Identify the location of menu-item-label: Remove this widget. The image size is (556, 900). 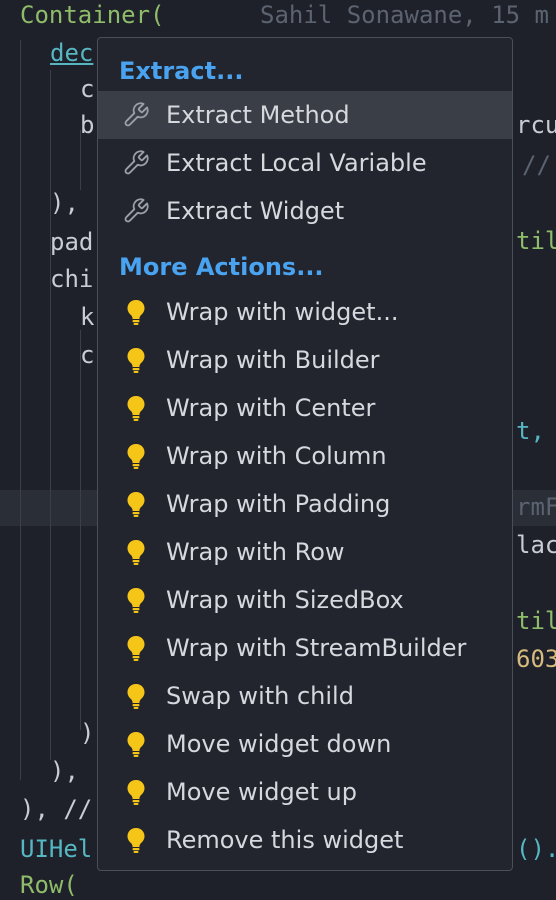
(285, 840).